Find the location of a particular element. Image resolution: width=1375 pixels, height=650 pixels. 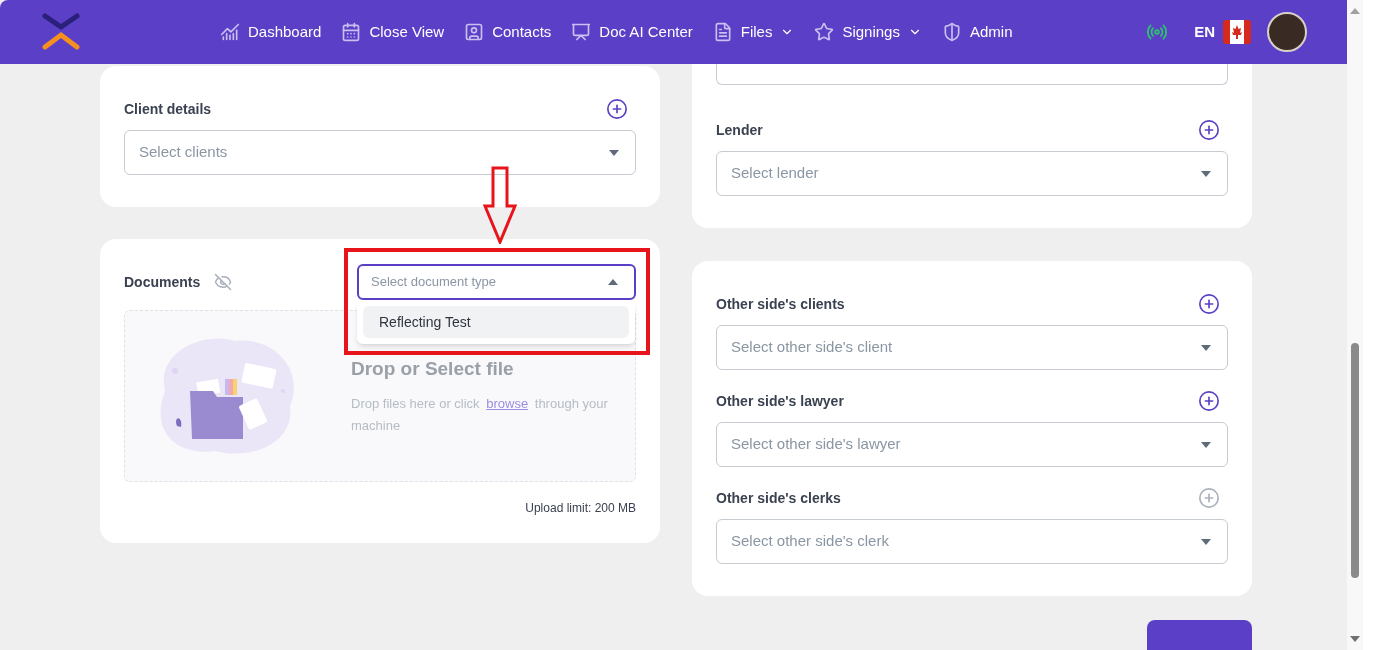

field-label: Other side's clients is located at coordinates (780, 304).